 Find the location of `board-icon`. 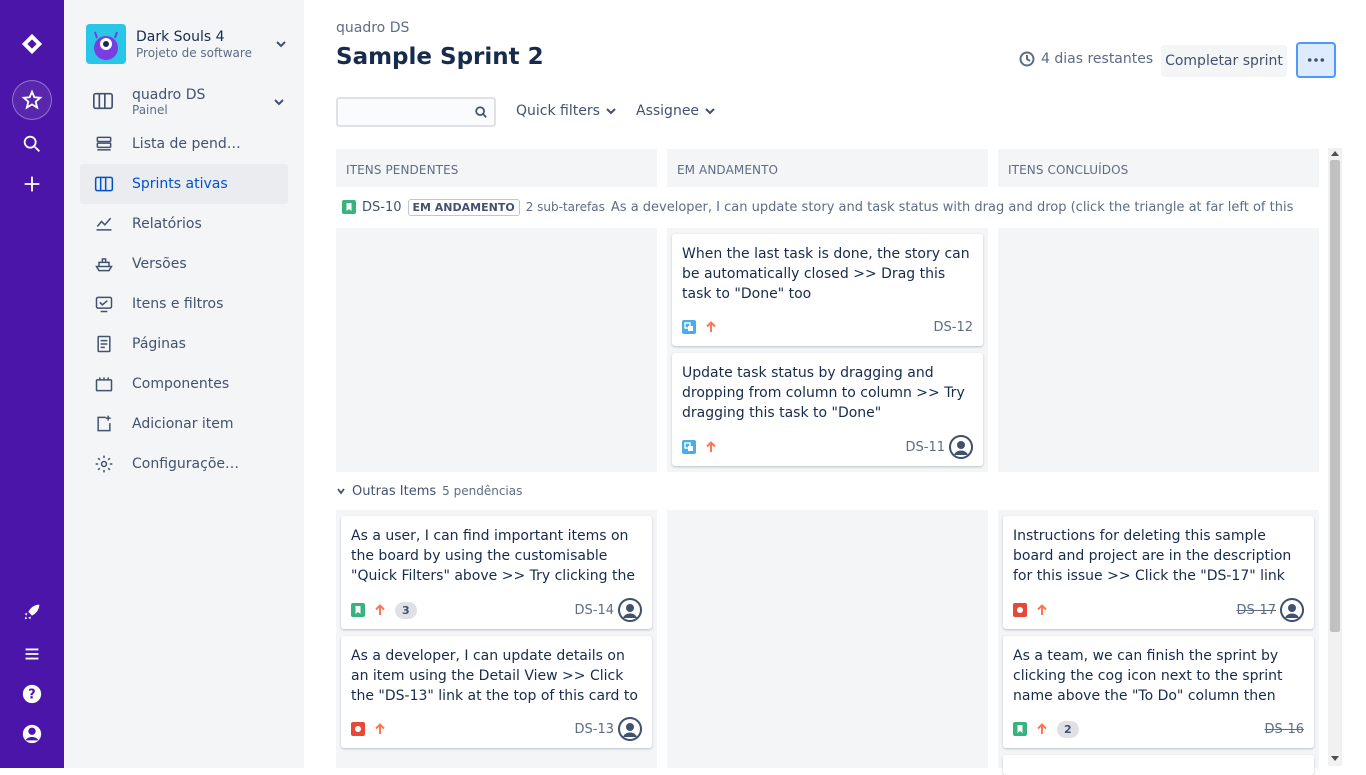

board-icon is located at coordinates (104, 184).